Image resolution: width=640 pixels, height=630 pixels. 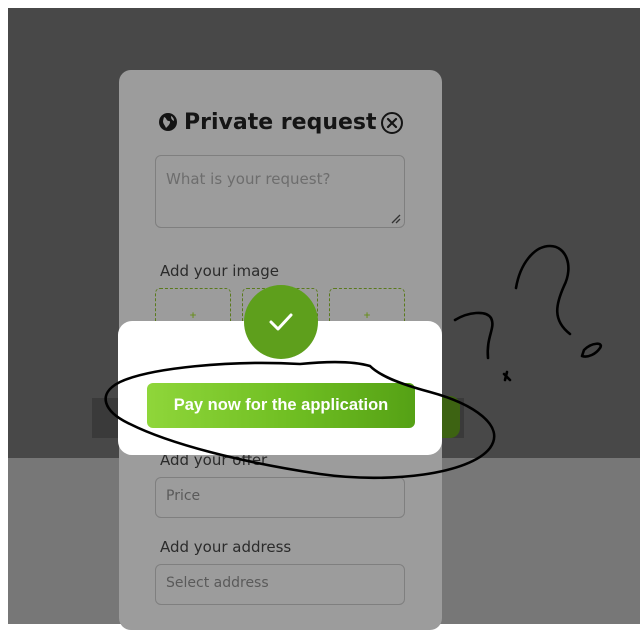 What do you see at coordinates (226, 547) in the screenshot?
I see `address-label: Add your address` at bounding box center [226, 547].